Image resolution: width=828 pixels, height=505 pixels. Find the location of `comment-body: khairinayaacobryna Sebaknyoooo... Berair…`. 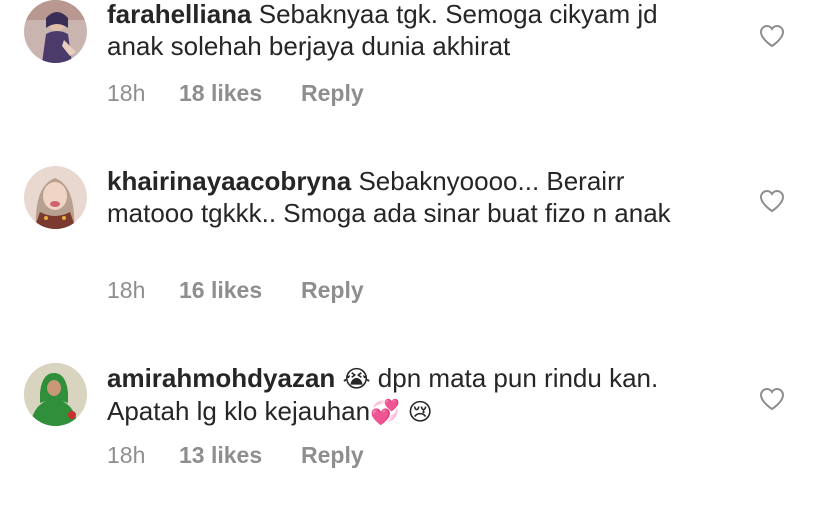

comment-body: khairinayaacobryna Sebaknyoooo... Berair… is located at coordinates (407, 197).